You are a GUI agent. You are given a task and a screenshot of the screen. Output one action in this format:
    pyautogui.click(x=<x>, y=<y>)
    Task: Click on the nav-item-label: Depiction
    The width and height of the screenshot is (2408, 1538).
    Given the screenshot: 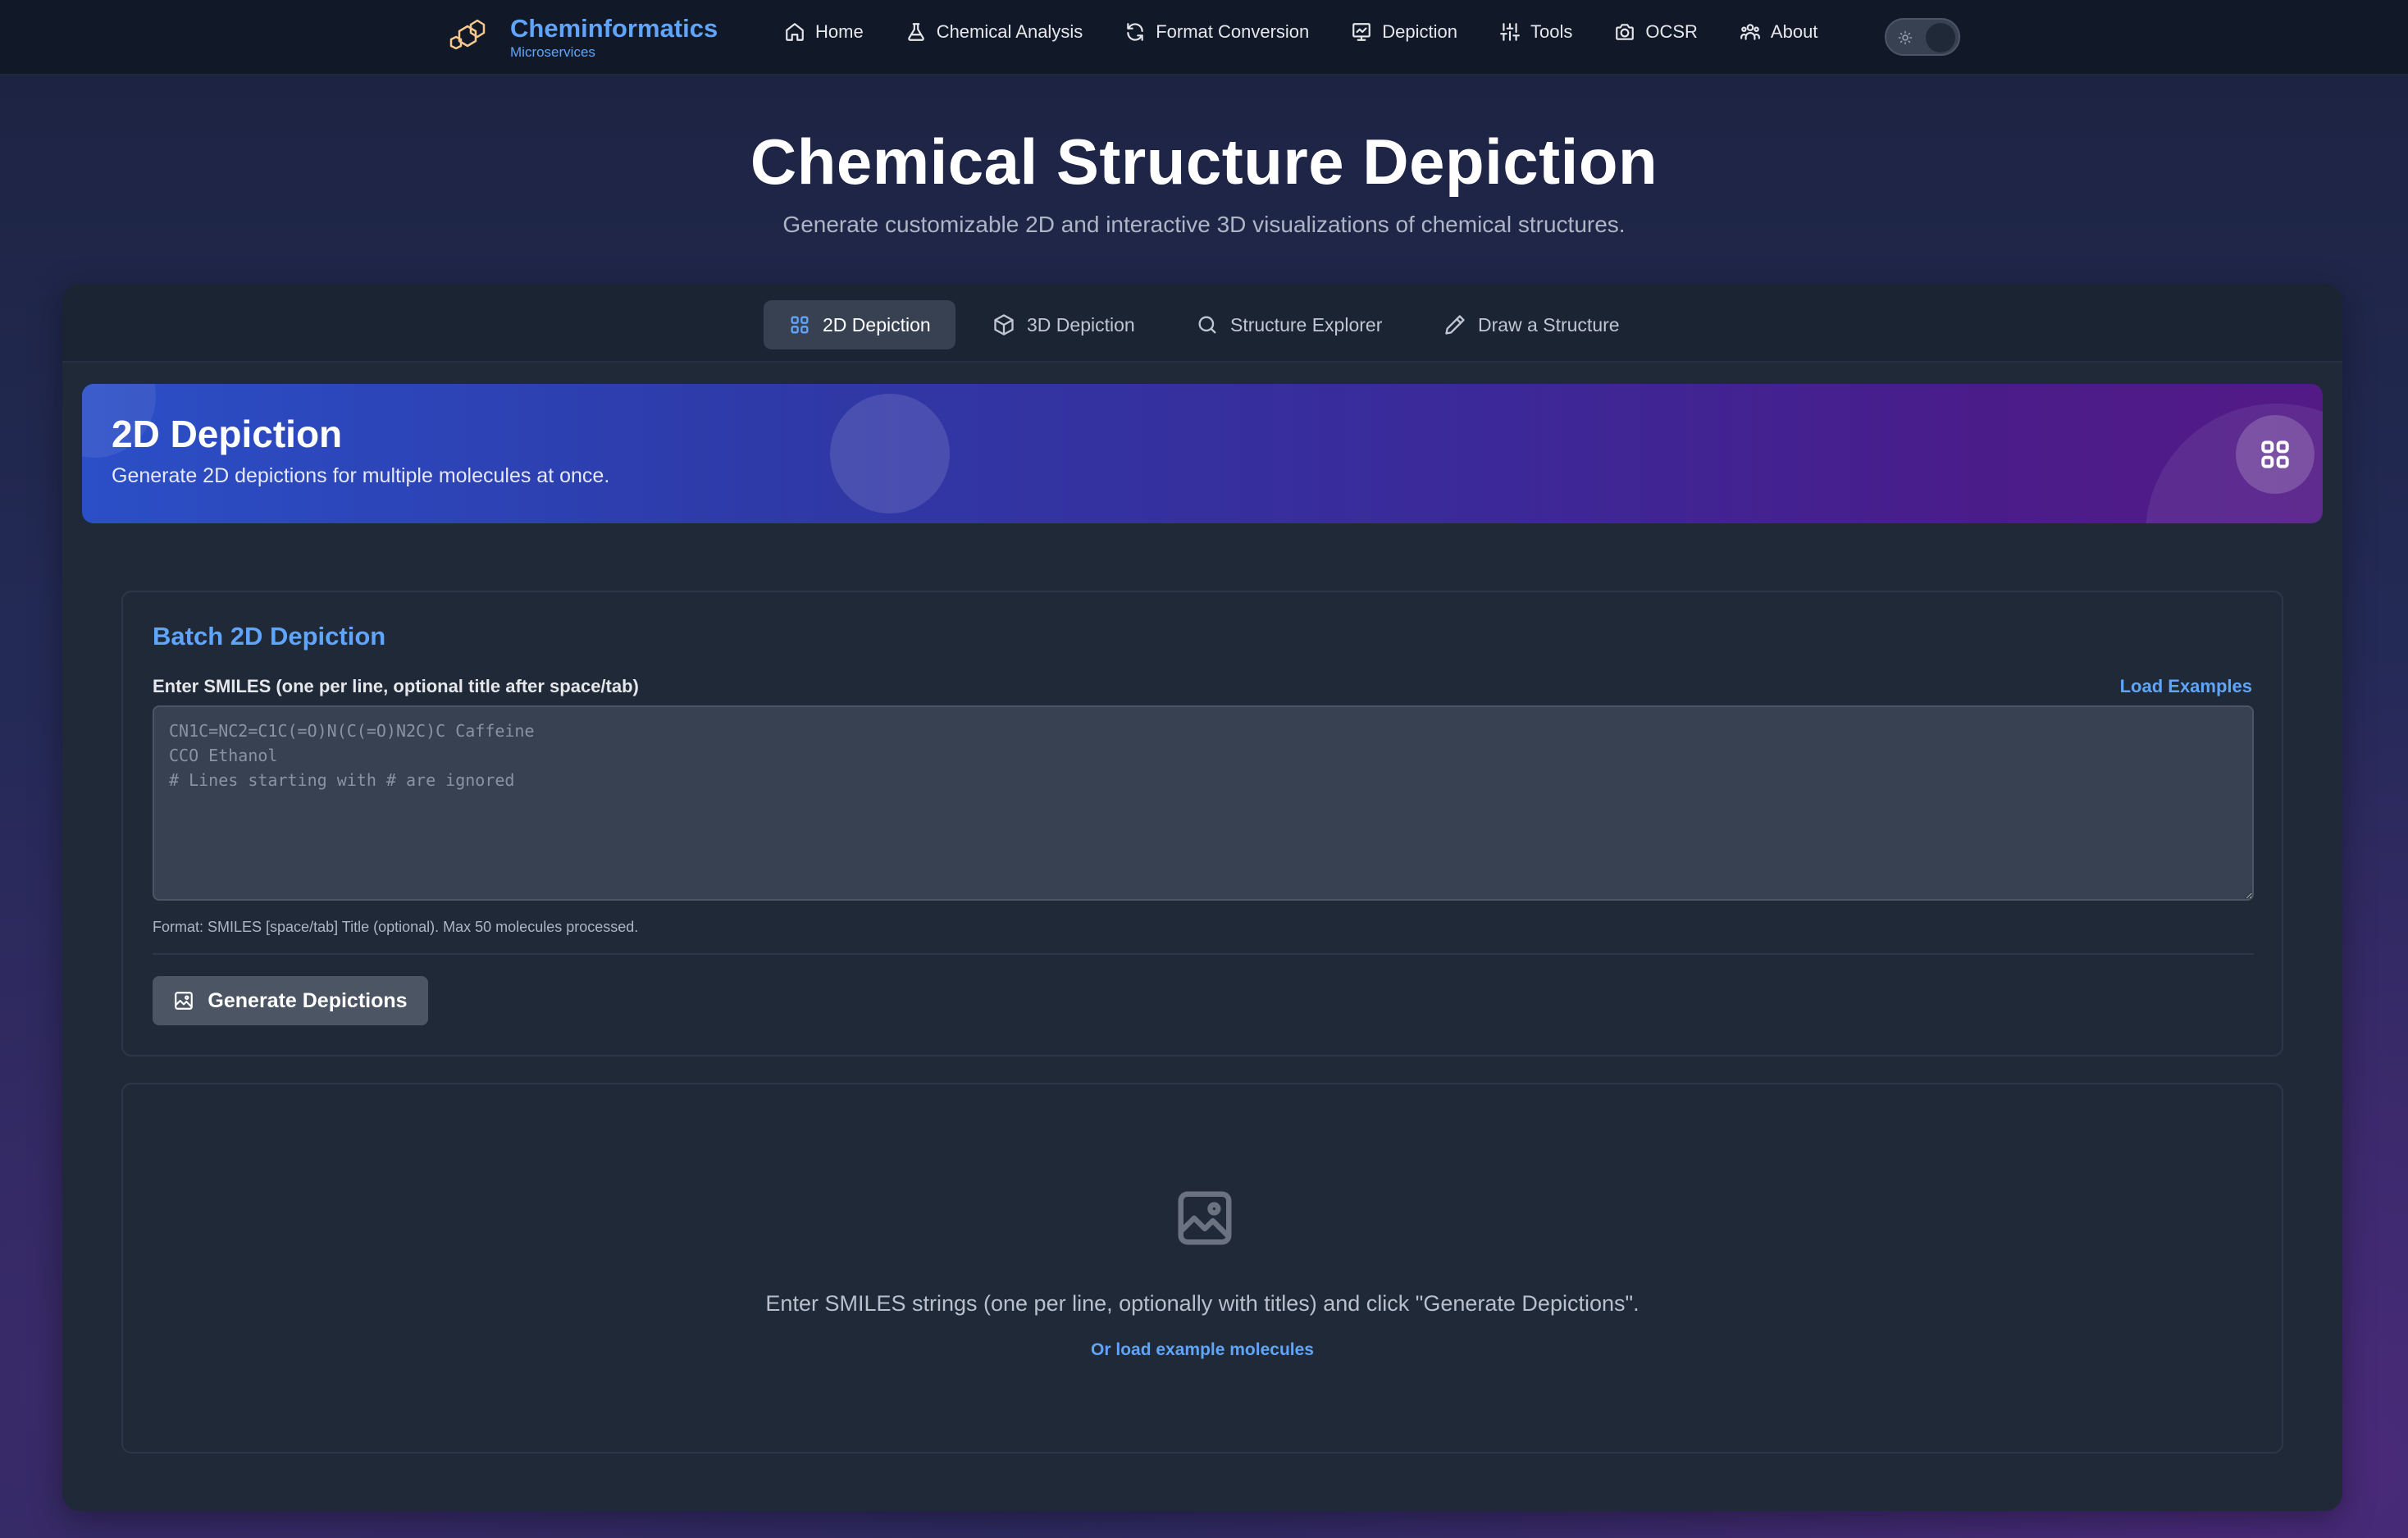 What is the action you would take?
    pyautogui.click(x=1420, y=32)
    